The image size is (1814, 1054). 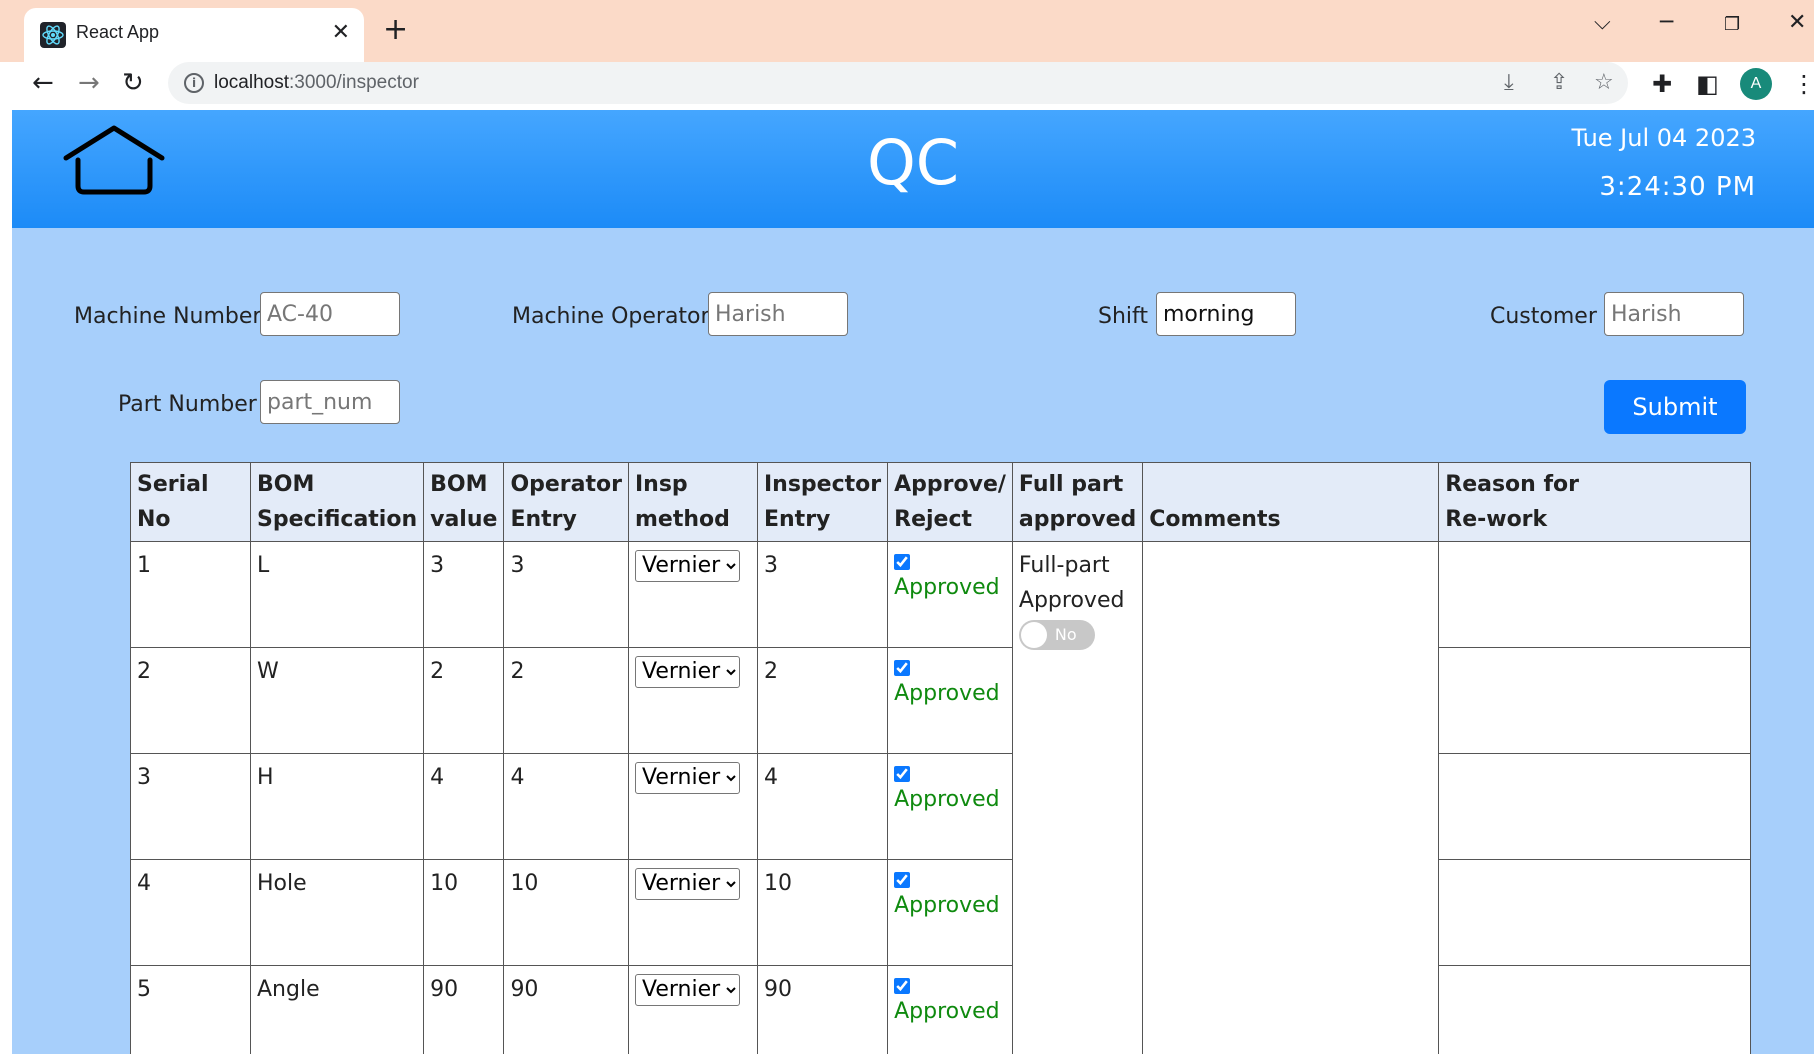 What do you see at coordinates (1077, 797) in the screenshot?
I see `full-part-cell: Full-part Approved No` at bounding box center [1077, 797].